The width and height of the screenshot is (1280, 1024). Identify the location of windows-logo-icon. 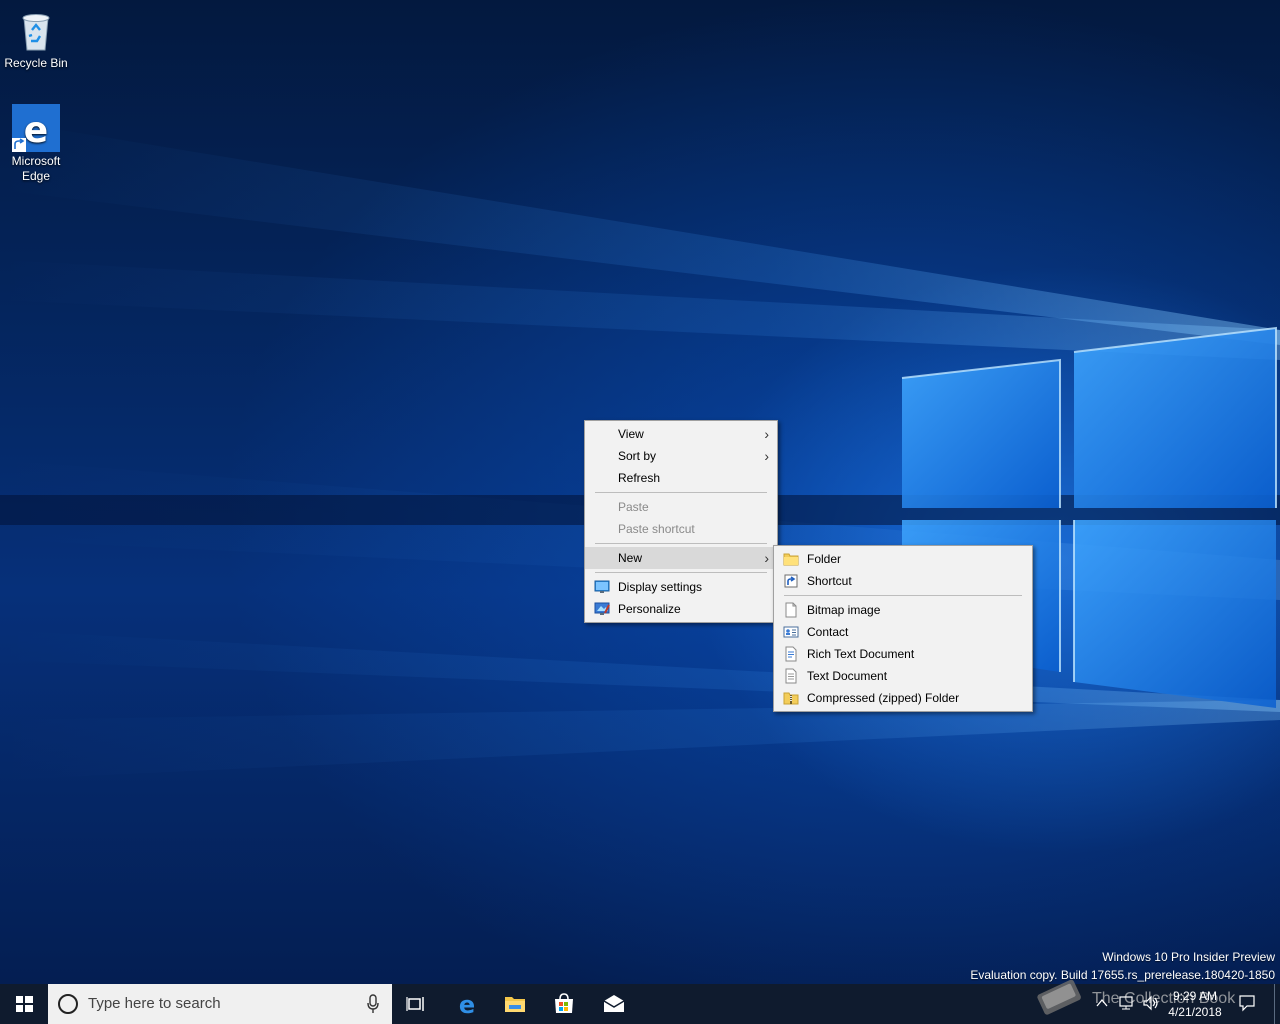
(24, 1004).